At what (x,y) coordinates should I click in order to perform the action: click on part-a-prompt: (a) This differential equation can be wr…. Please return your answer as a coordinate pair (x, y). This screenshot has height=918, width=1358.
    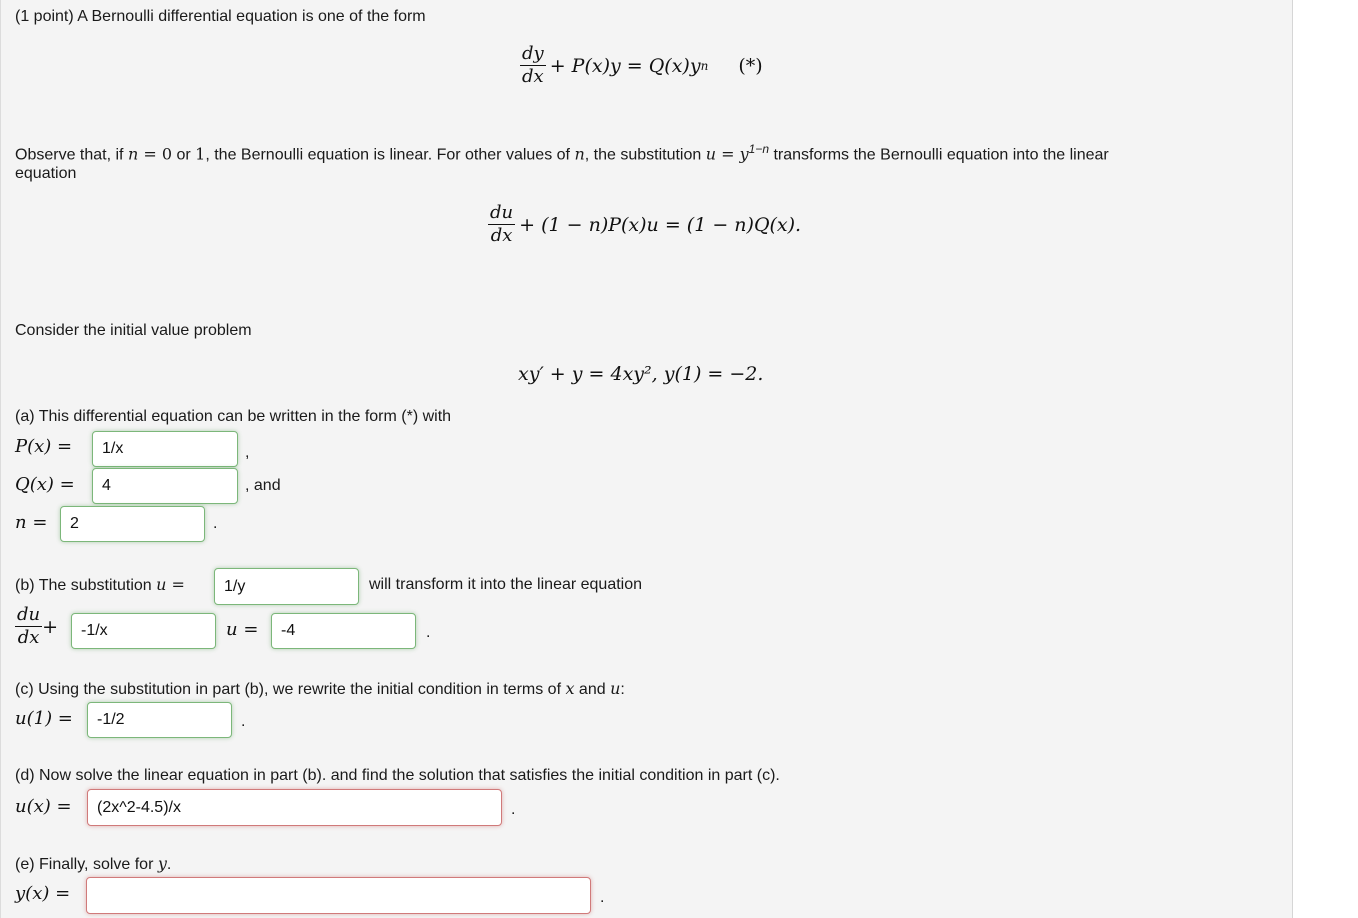
    Looking at the image, I should click on (233, 416).